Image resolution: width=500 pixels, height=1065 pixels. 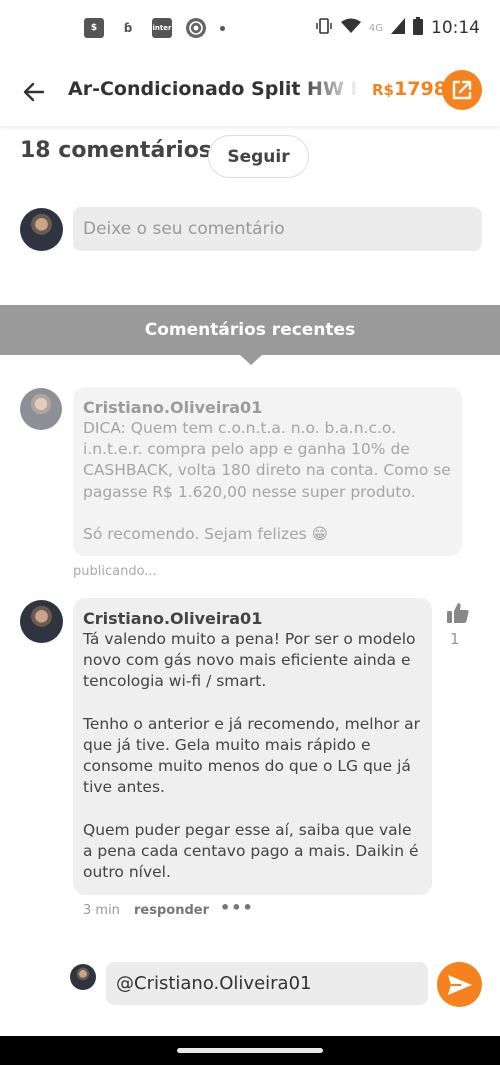 I want to click on more-notifications-dot, so click(x=222, y=28).